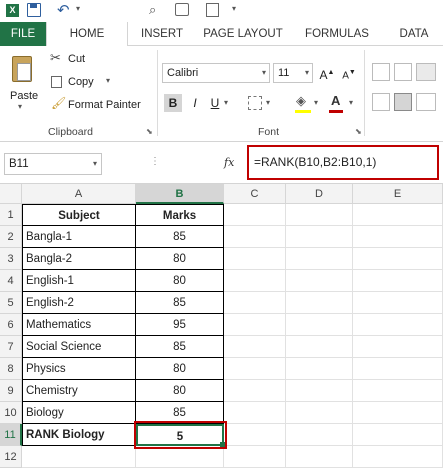 This screenshot has height=468, width=443. Describe the element at coordinates (426, 72) in the screenshot. I see `align-bottom-icon` at that location.